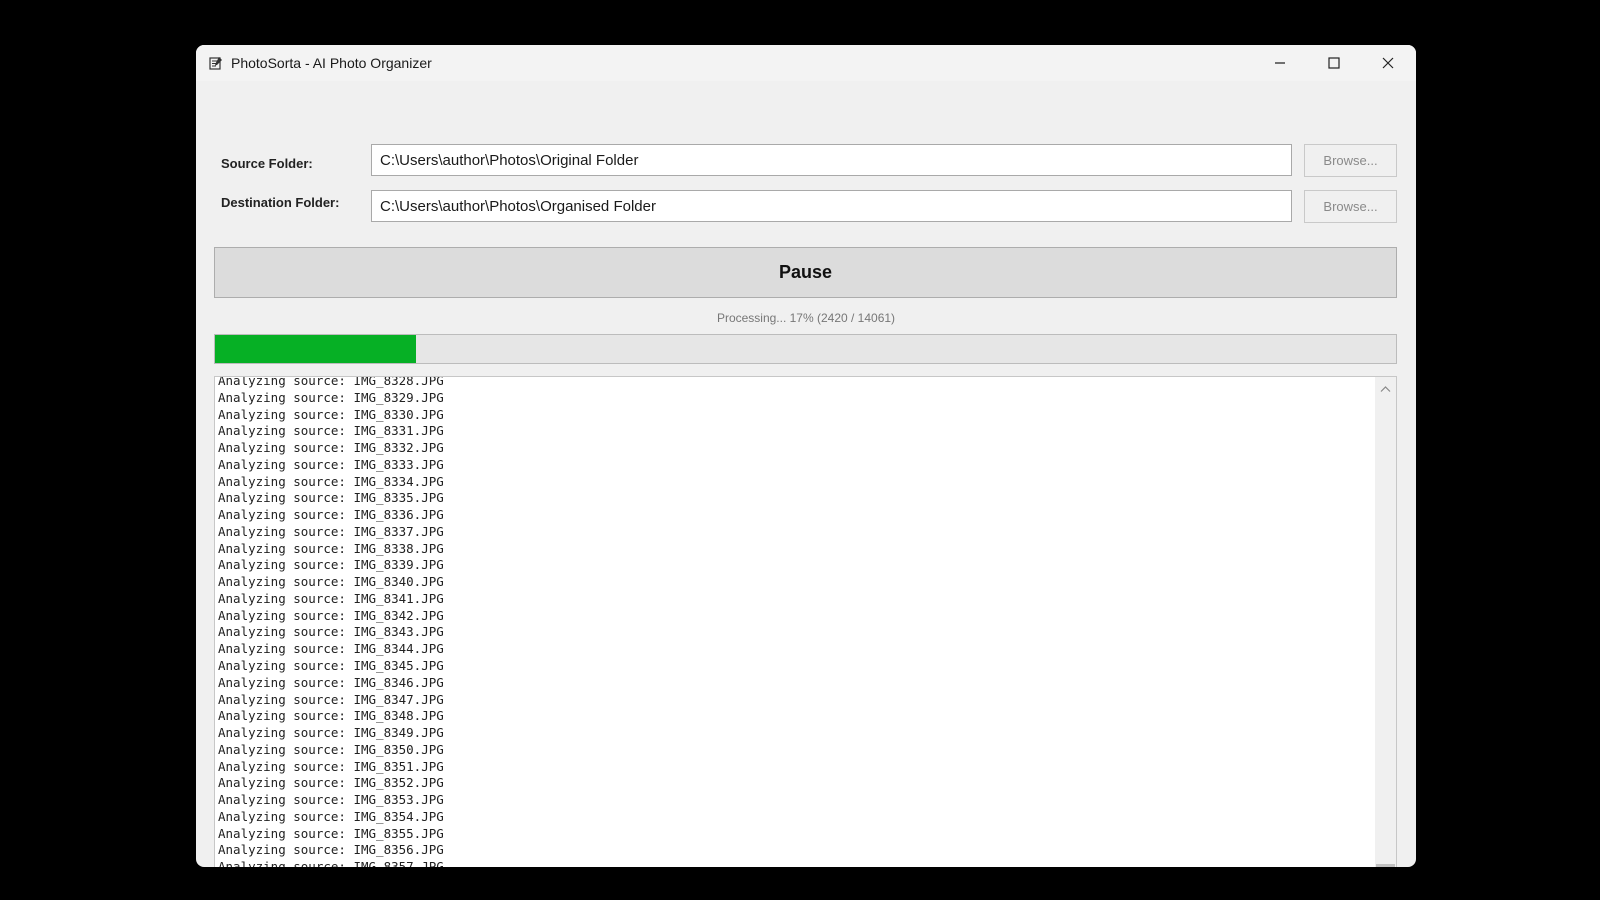  I want to click on log-line: Analyzing source: IMG_8343.JPG, so click(331, 632).